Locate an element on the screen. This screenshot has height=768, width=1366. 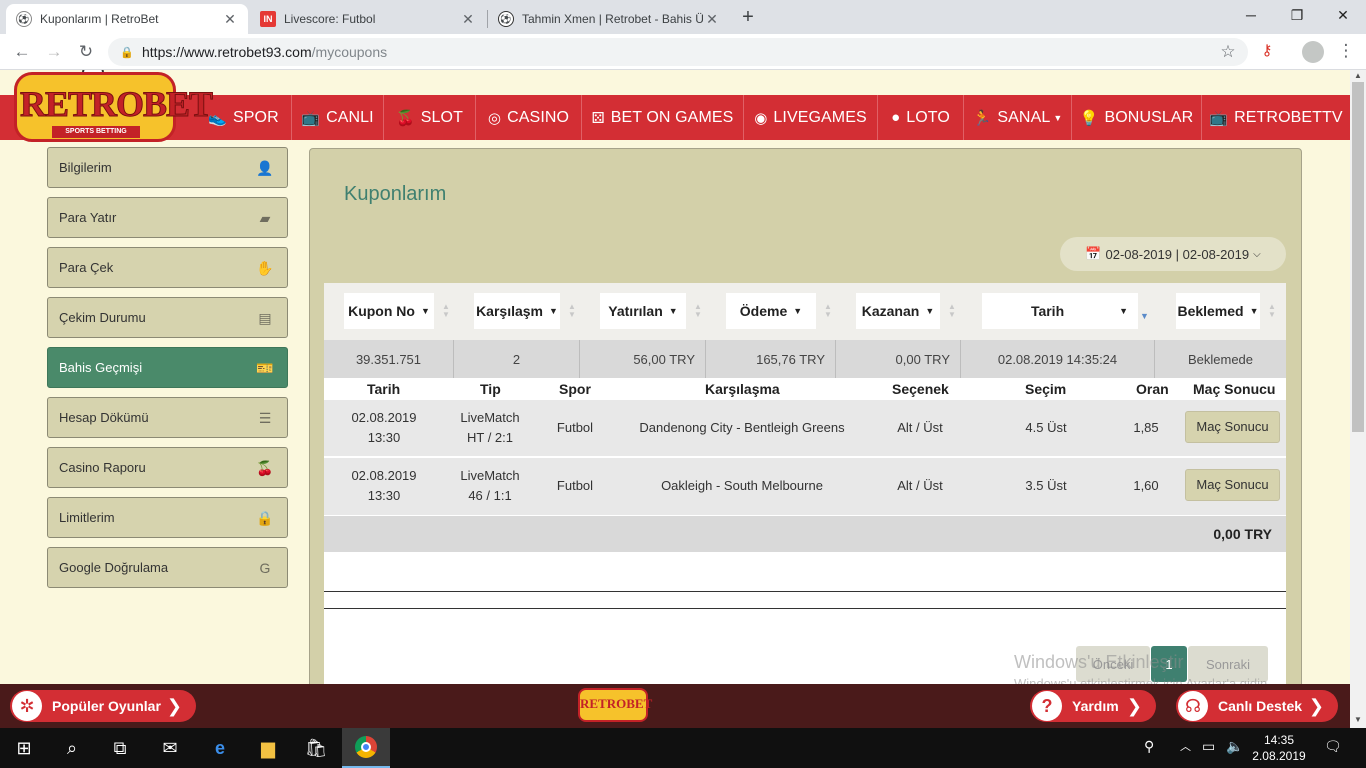
scroll-down-icon: ▼ is located at coordinates (1358, 720).